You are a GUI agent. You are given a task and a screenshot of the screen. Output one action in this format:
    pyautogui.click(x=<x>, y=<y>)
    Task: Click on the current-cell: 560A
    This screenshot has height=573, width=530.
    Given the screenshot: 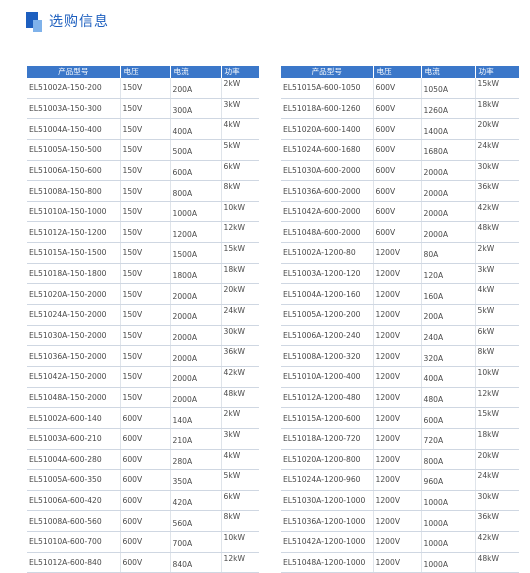 What is the action you would take?
    pyautogui.click(x=196, y=521)
    